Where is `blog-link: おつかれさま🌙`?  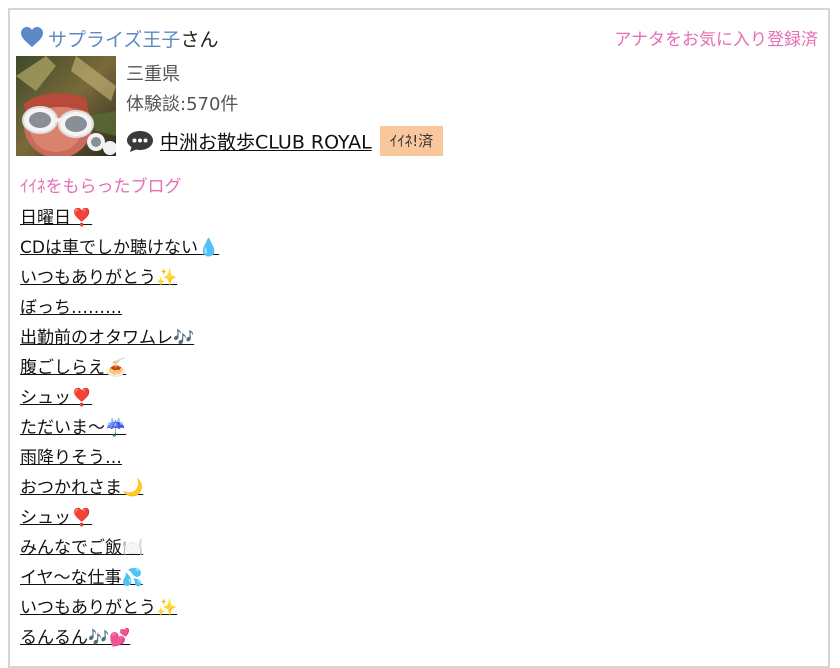 blog-link: おつかれさま🌙 is located at coordinates (81, 488).